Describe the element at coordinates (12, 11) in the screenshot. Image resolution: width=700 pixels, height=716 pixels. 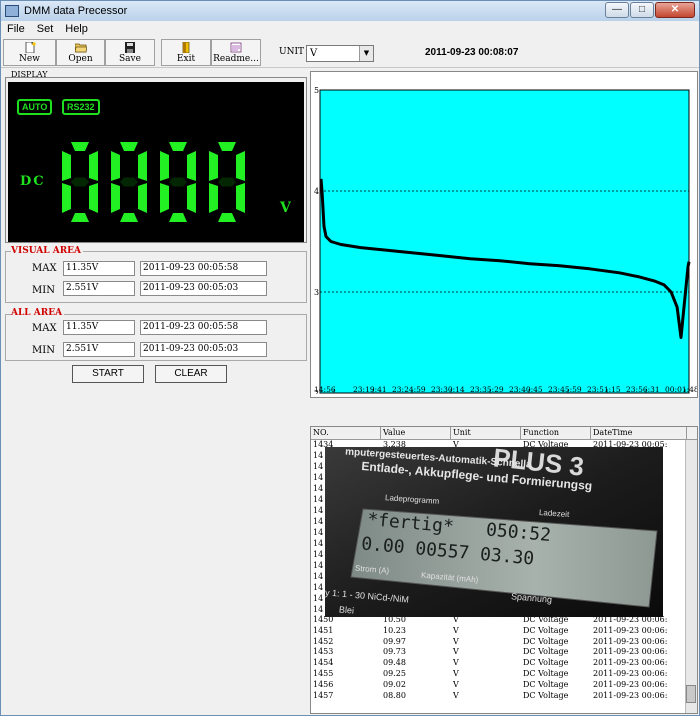
I see `app-icon` at that location.